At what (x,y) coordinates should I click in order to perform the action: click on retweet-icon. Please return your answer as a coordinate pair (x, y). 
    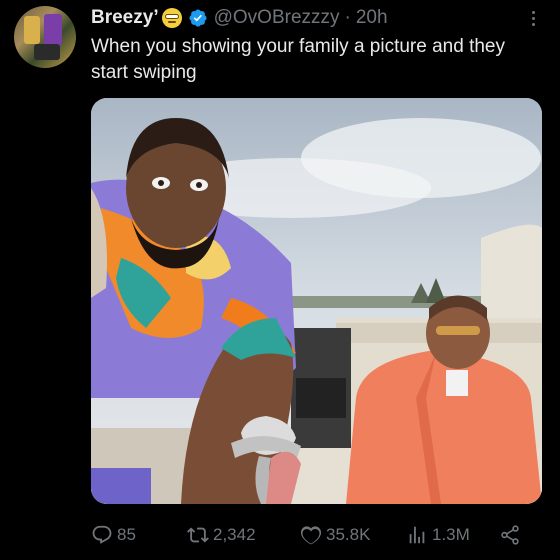
    Looking at the image, I should click on (198, 535).